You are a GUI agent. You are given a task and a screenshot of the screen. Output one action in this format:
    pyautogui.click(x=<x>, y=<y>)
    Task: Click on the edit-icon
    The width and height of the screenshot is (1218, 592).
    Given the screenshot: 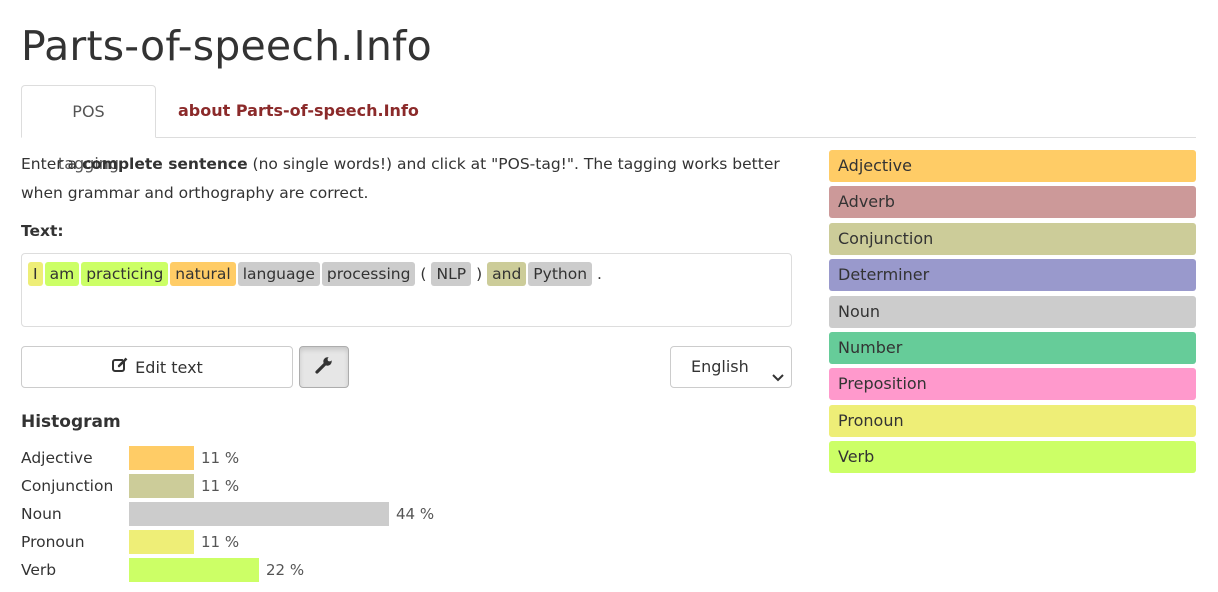 What is the action you would take?
    pyautogui.click(x=120, y=367)
    